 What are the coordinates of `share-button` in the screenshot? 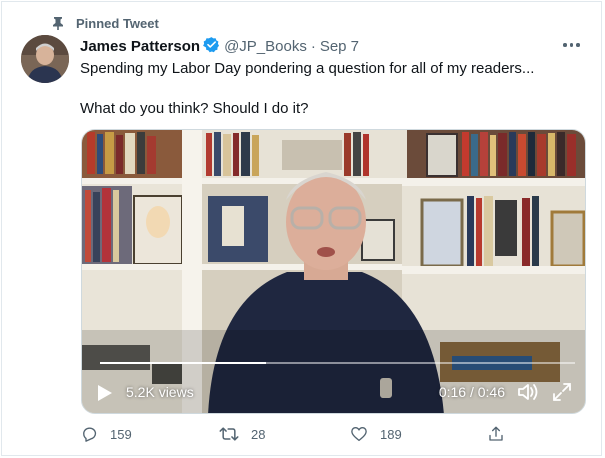 It's located at (502, 434).